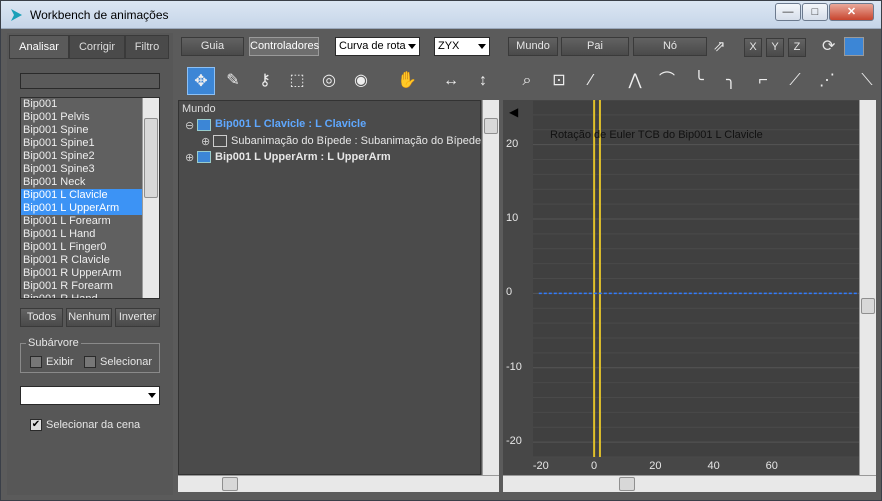 The width and height of the screenshot is (882, 501). Describe the element at coordinates (441, 15) in the screenshot. I see `title-bar: Workbench de animações — □ ✕` at that location.